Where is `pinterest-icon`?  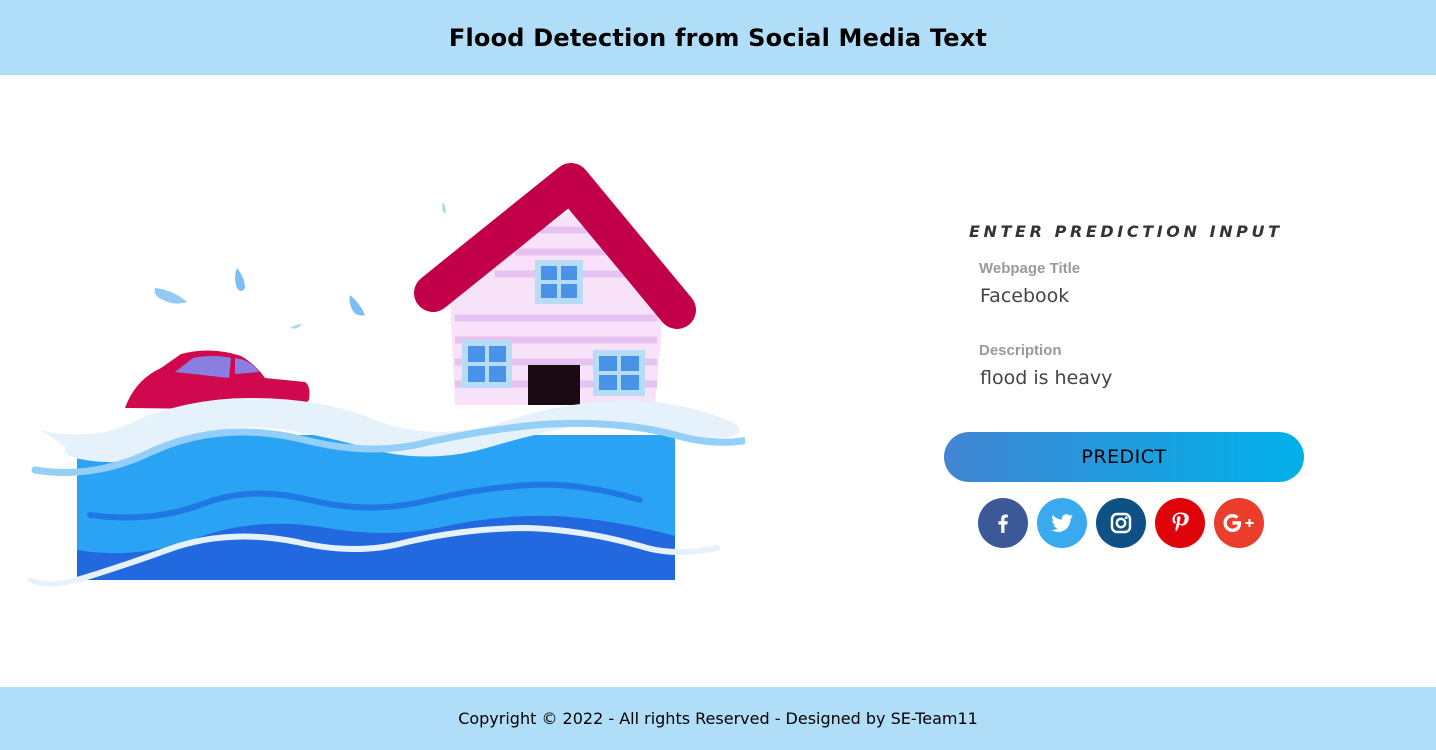 pinterest-icon is located at coordinates (1180, 522).